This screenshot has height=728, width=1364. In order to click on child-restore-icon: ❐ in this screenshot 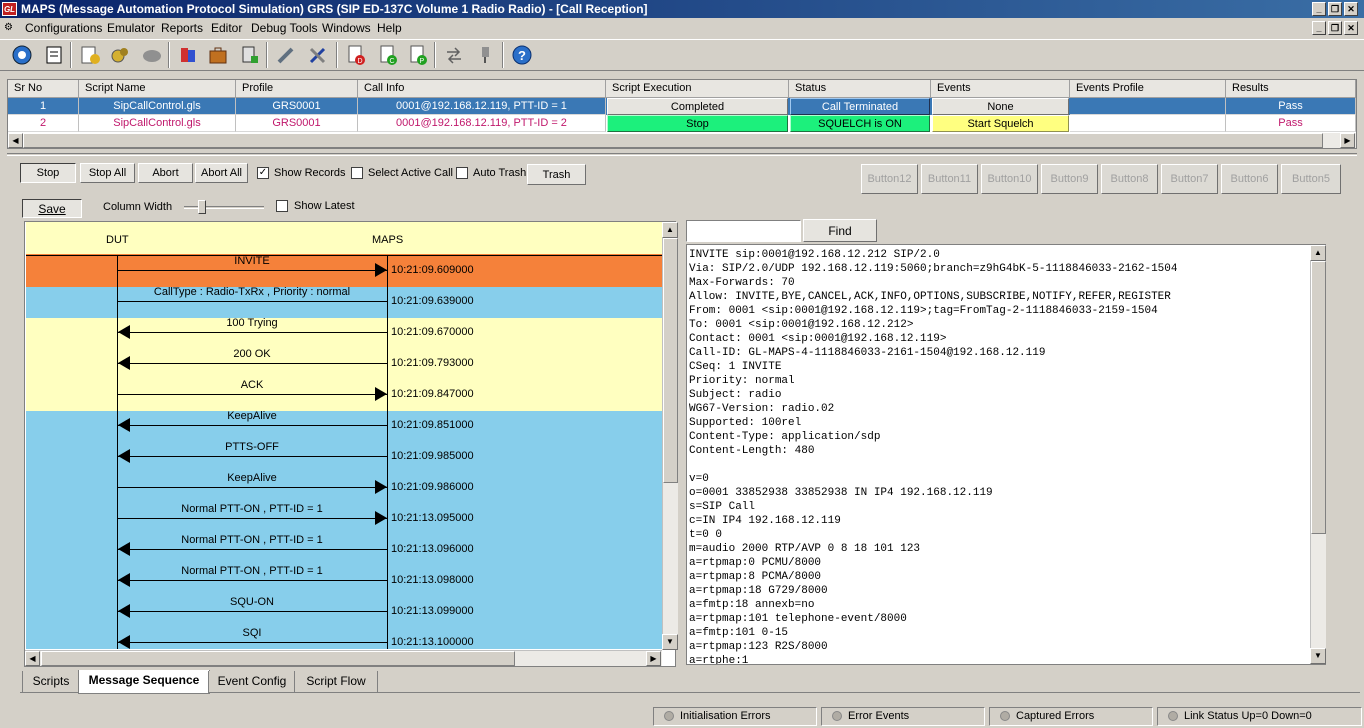, I will do `click(1335, 28)`.